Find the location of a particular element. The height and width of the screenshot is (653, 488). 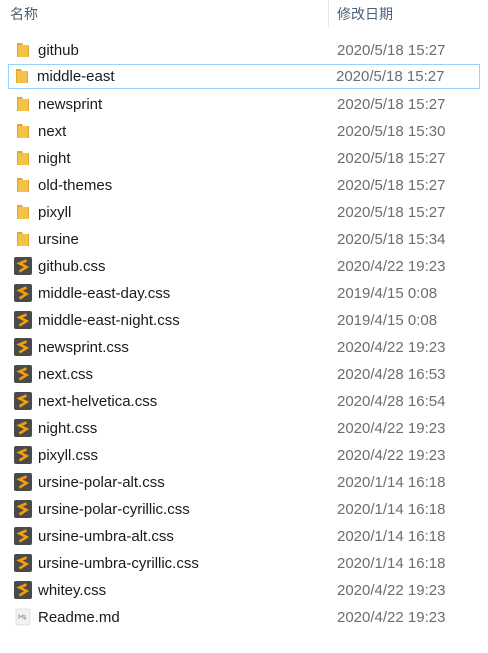

file-row: whitey.css 2020/4/22 19:23 is located at coordinates (244, 589).